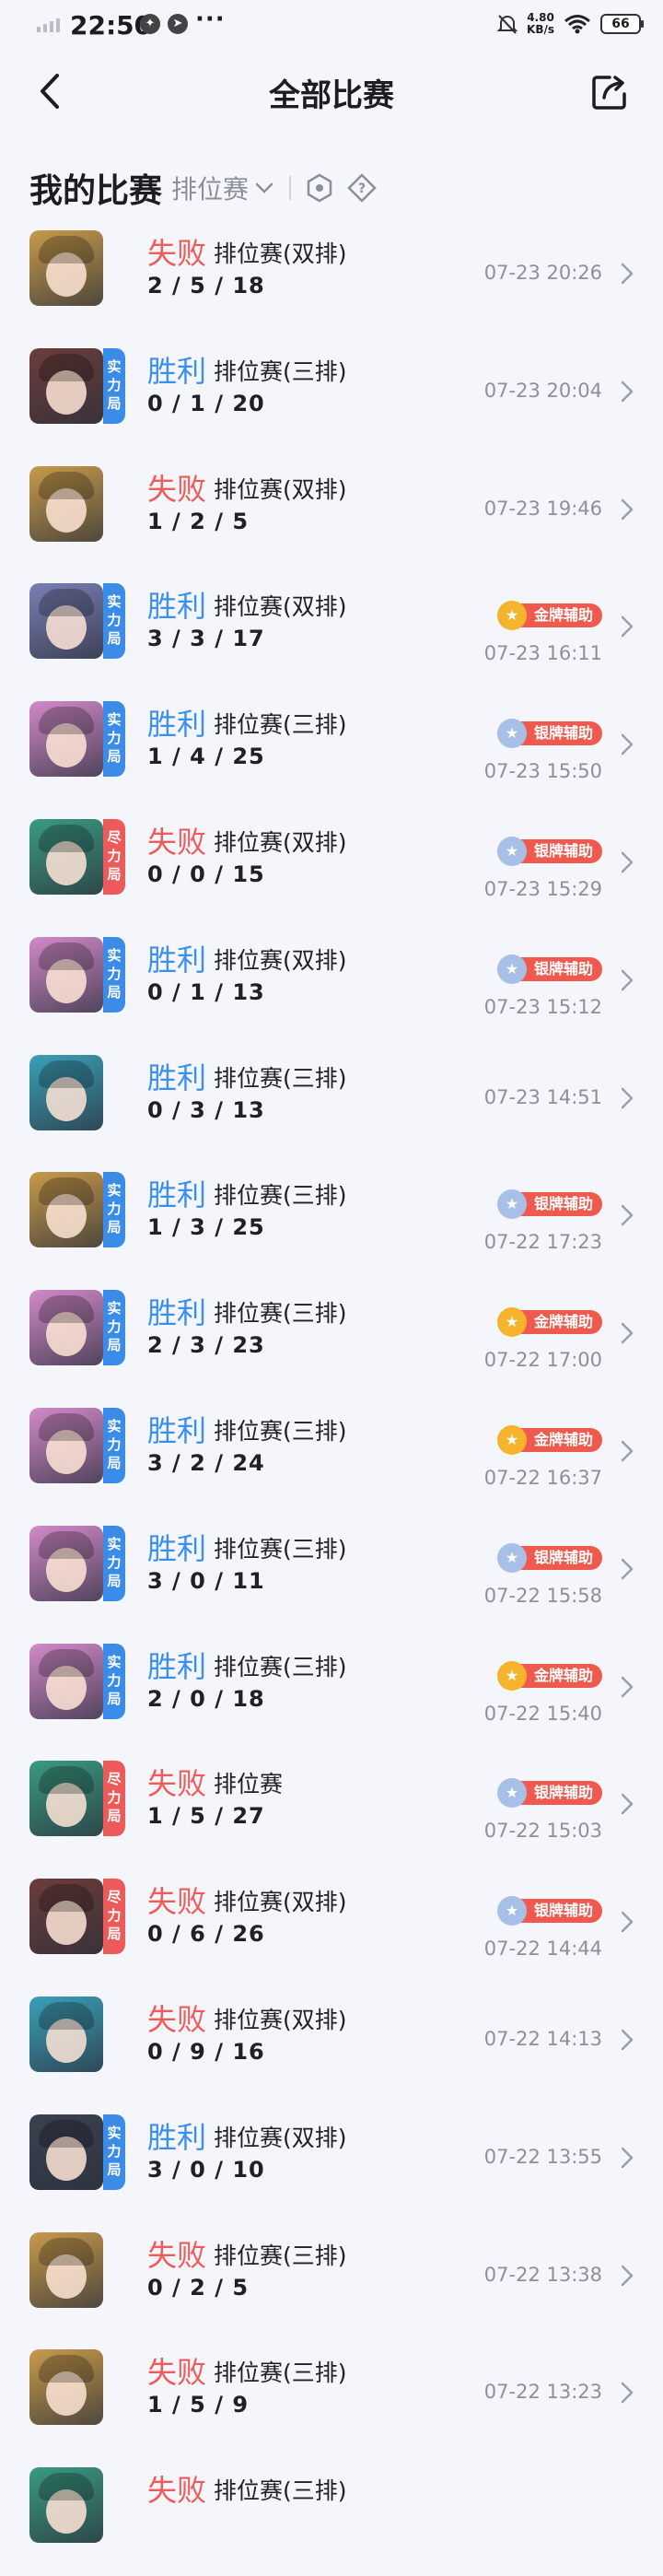  What do you see at coordinates (362, 188) in the screenshot?
I see `help-icon: ?` at bounding box center [362, 188].